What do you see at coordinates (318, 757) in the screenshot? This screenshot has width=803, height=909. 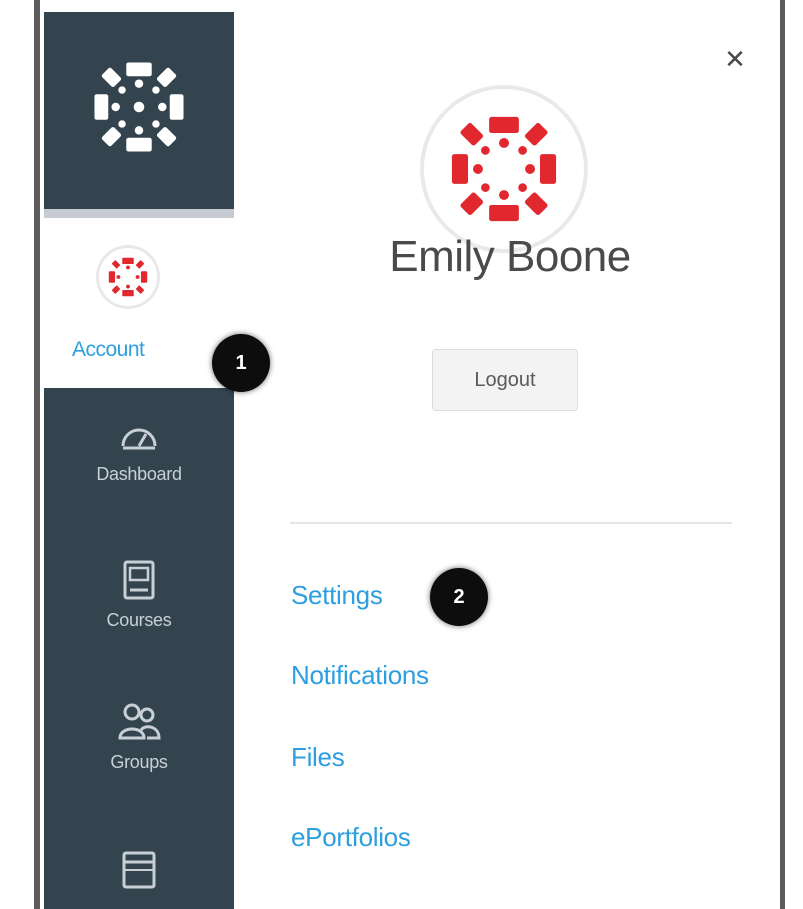 I see `files-link: Files` at bounding box center [318, 757].